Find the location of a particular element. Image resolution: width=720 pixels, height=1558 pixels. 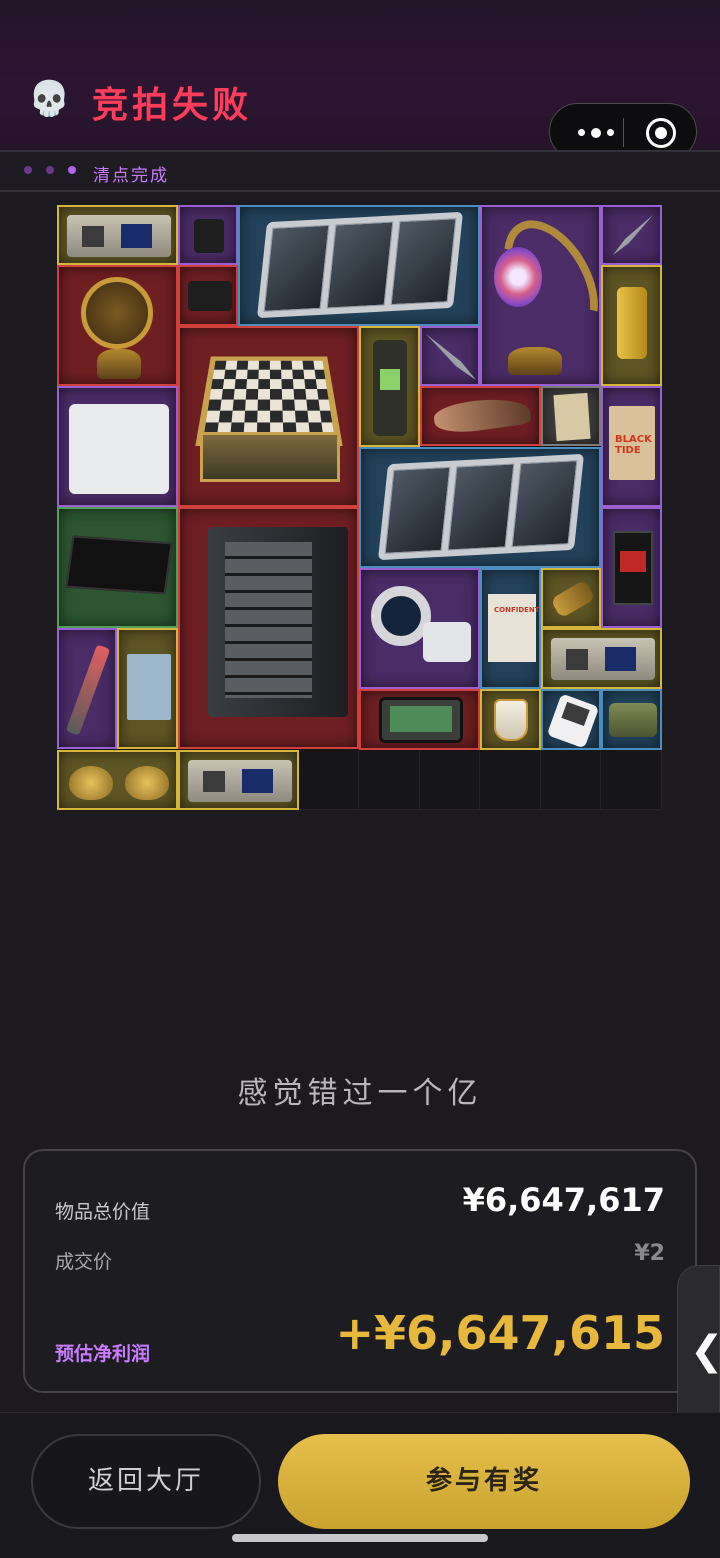

sunglasses-right-icon is located at coordinates (147, 783).